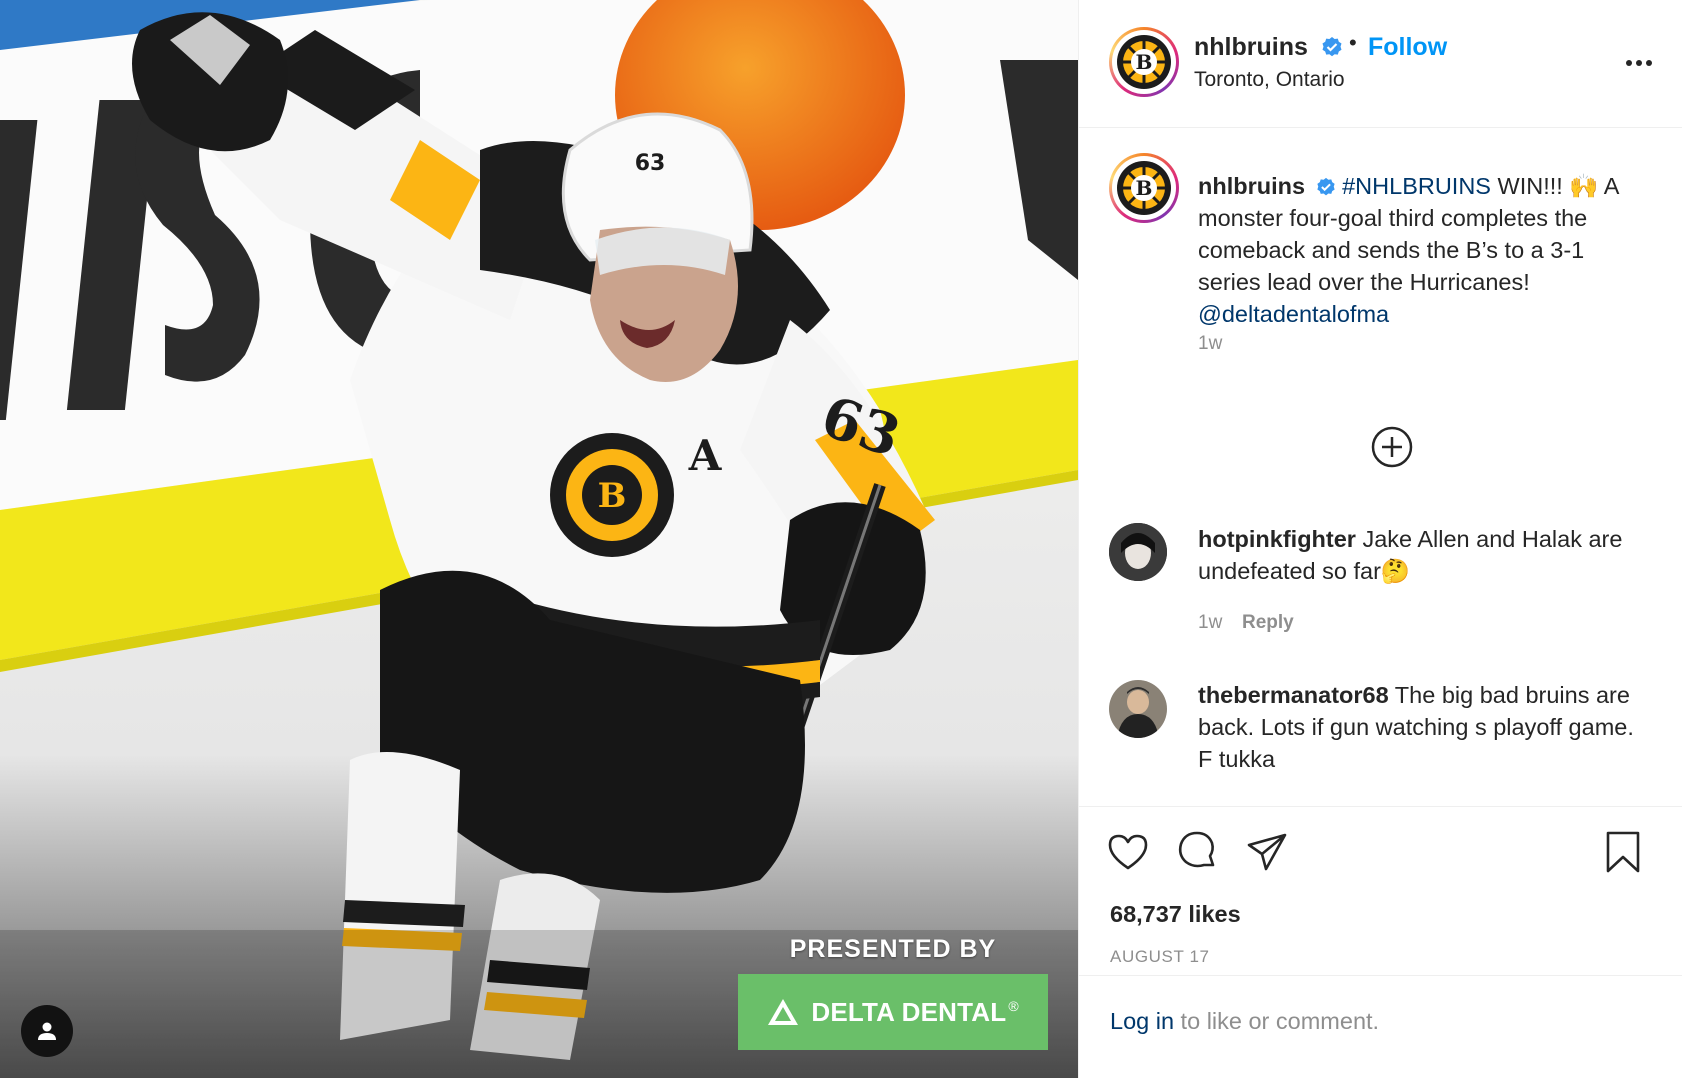 This screenshot has width=1682, height=1078. I want to click on tagged-users-button, so click(47, 1031).